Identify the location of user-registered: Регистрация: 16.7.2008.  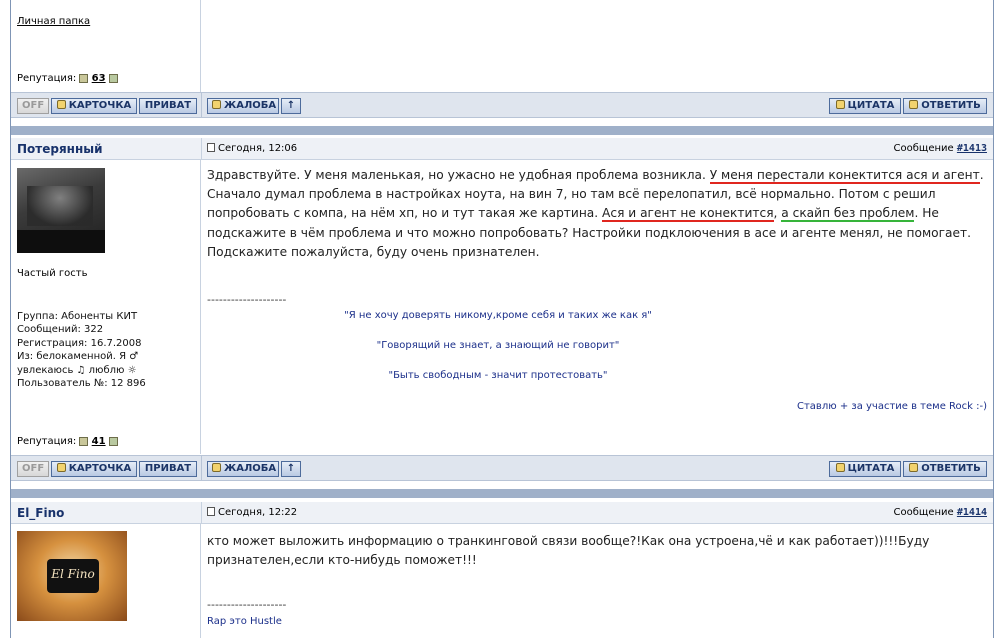
(79, 343).